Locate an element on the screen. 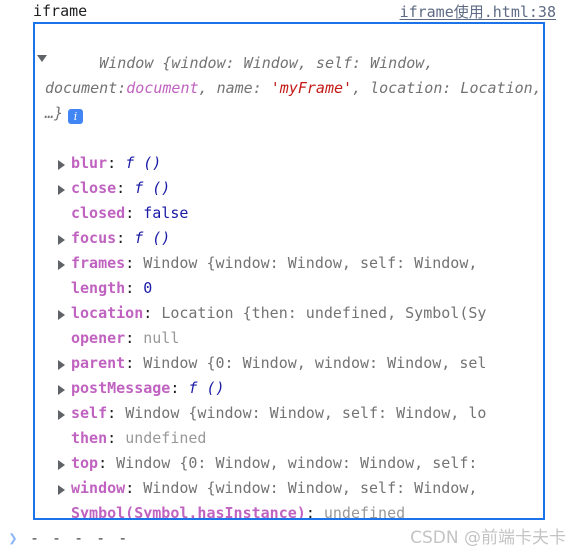  property-key: Symbol(Symbol.hasInstance) is located at coordinates (188, 511).